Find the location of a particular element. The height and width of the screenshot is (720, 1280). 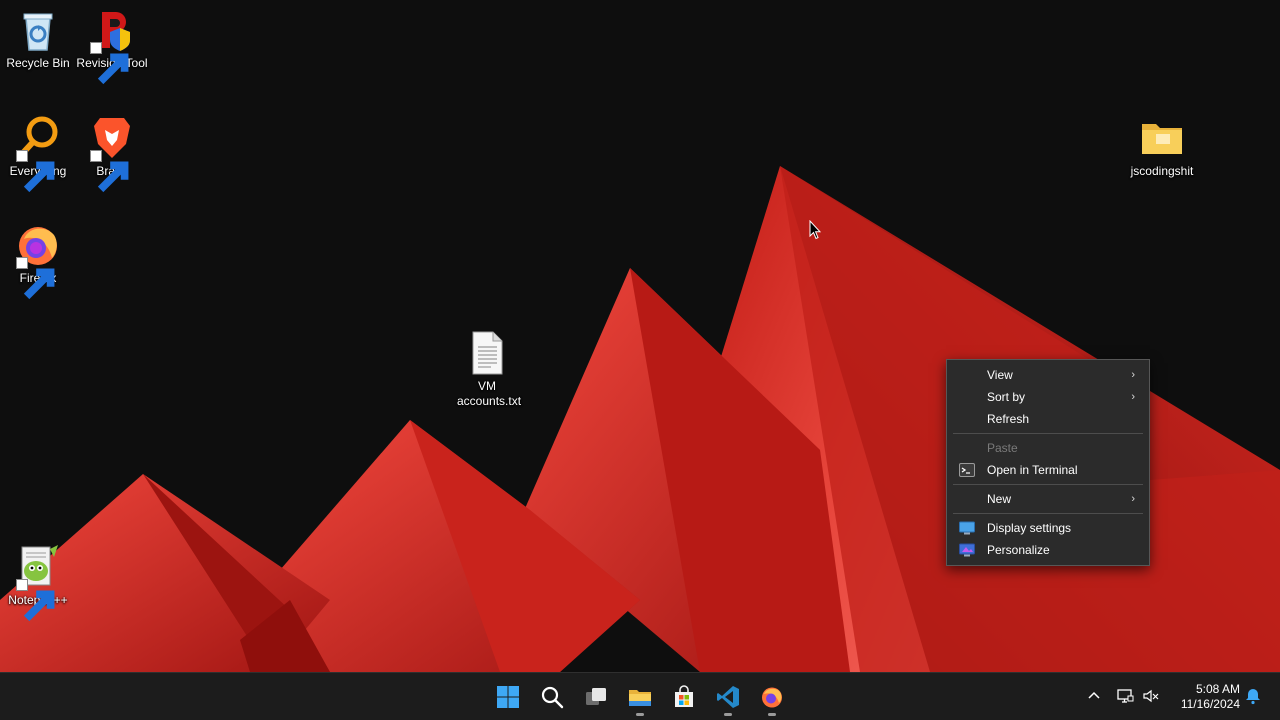

desktop-icon-firefox: Firefox is located at coordinates (38, 260).